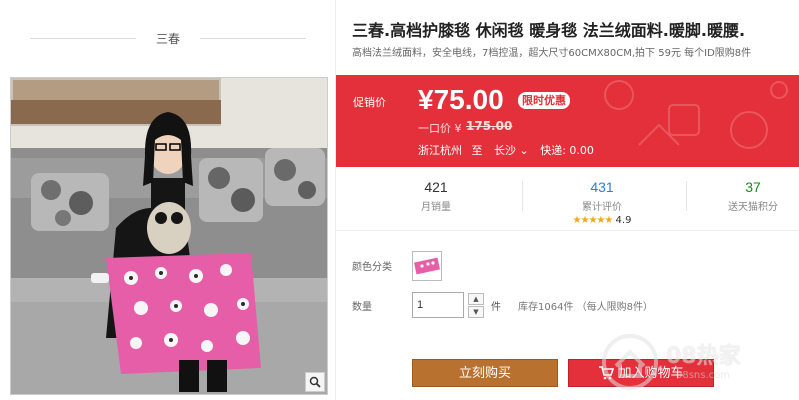  What do you see at coordinates (485, 373) in the screenshot?
I see `buy-now-button: 立刻购买` at bounding box center [485, 373].